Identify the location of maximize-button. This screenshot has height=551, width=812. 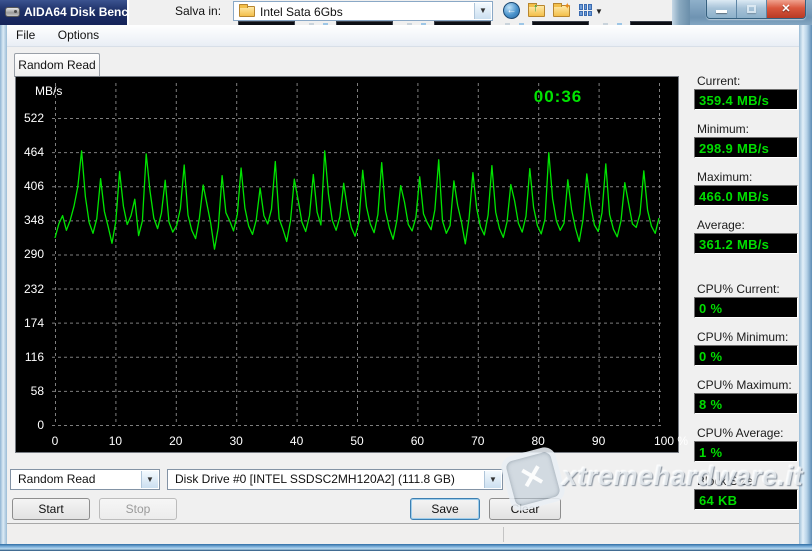
(752, 9).